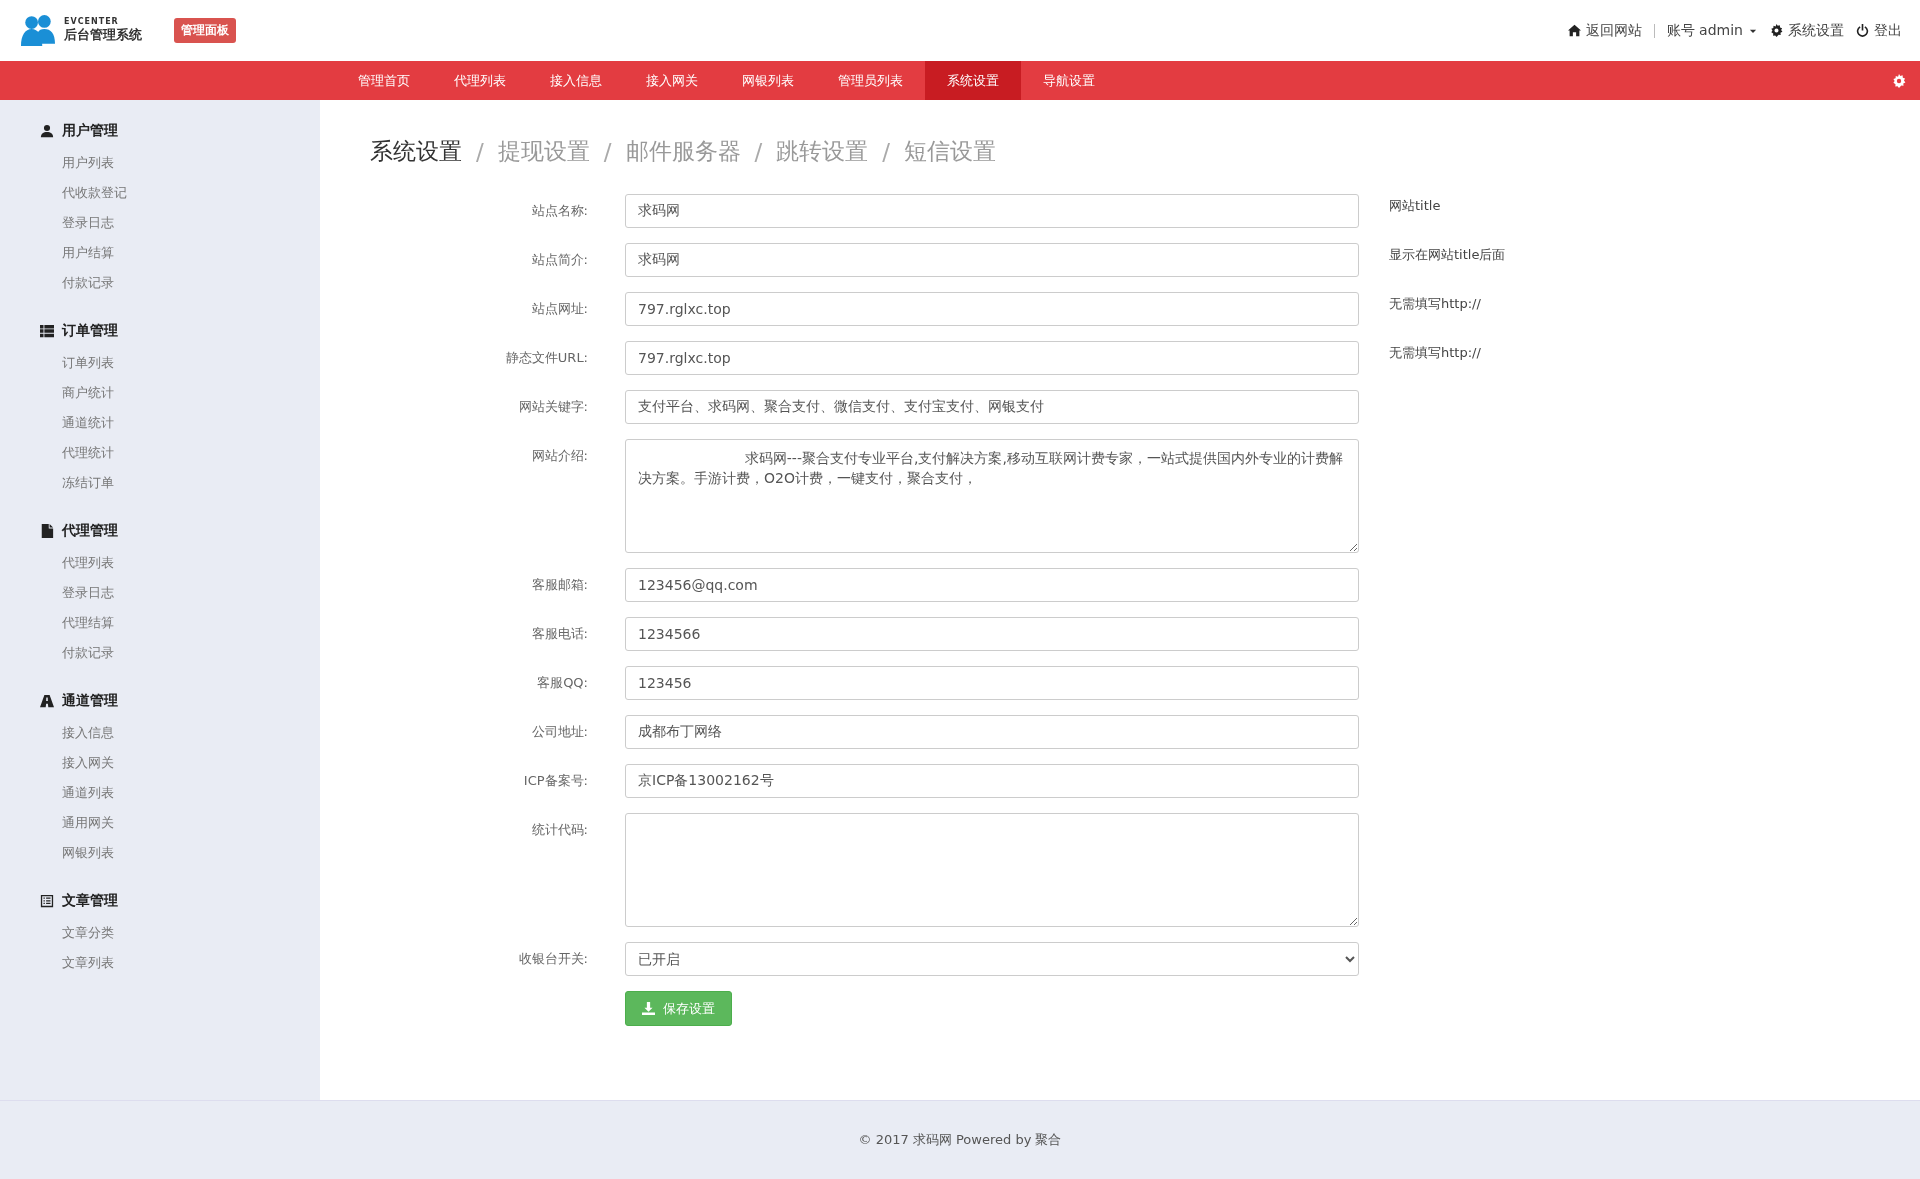 The width and height of the screenshot is (1920, 1179). Describe the element at coordinates (1879, 30) in the screenshot. I see `header-link: 登出` at that location.